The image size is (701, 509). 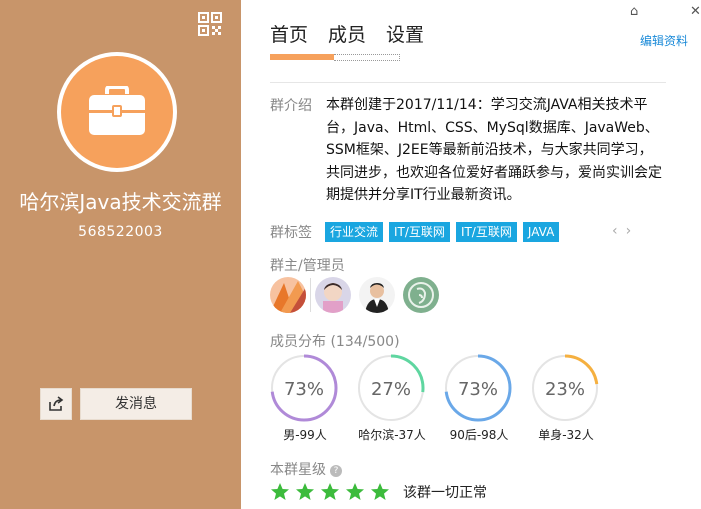 I want to click on distribution-caption: 单身-32人, so click(x=566, y=435).